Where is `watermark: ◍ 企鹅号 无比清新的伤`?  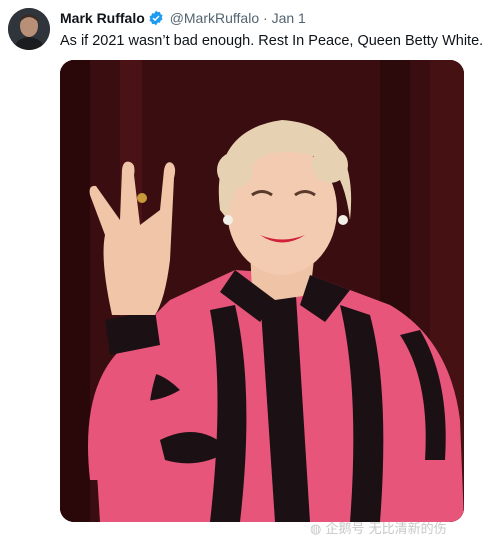
watermark: ◍ 企鹅号 无比清新的伤 is located at coordinates (378, 527).